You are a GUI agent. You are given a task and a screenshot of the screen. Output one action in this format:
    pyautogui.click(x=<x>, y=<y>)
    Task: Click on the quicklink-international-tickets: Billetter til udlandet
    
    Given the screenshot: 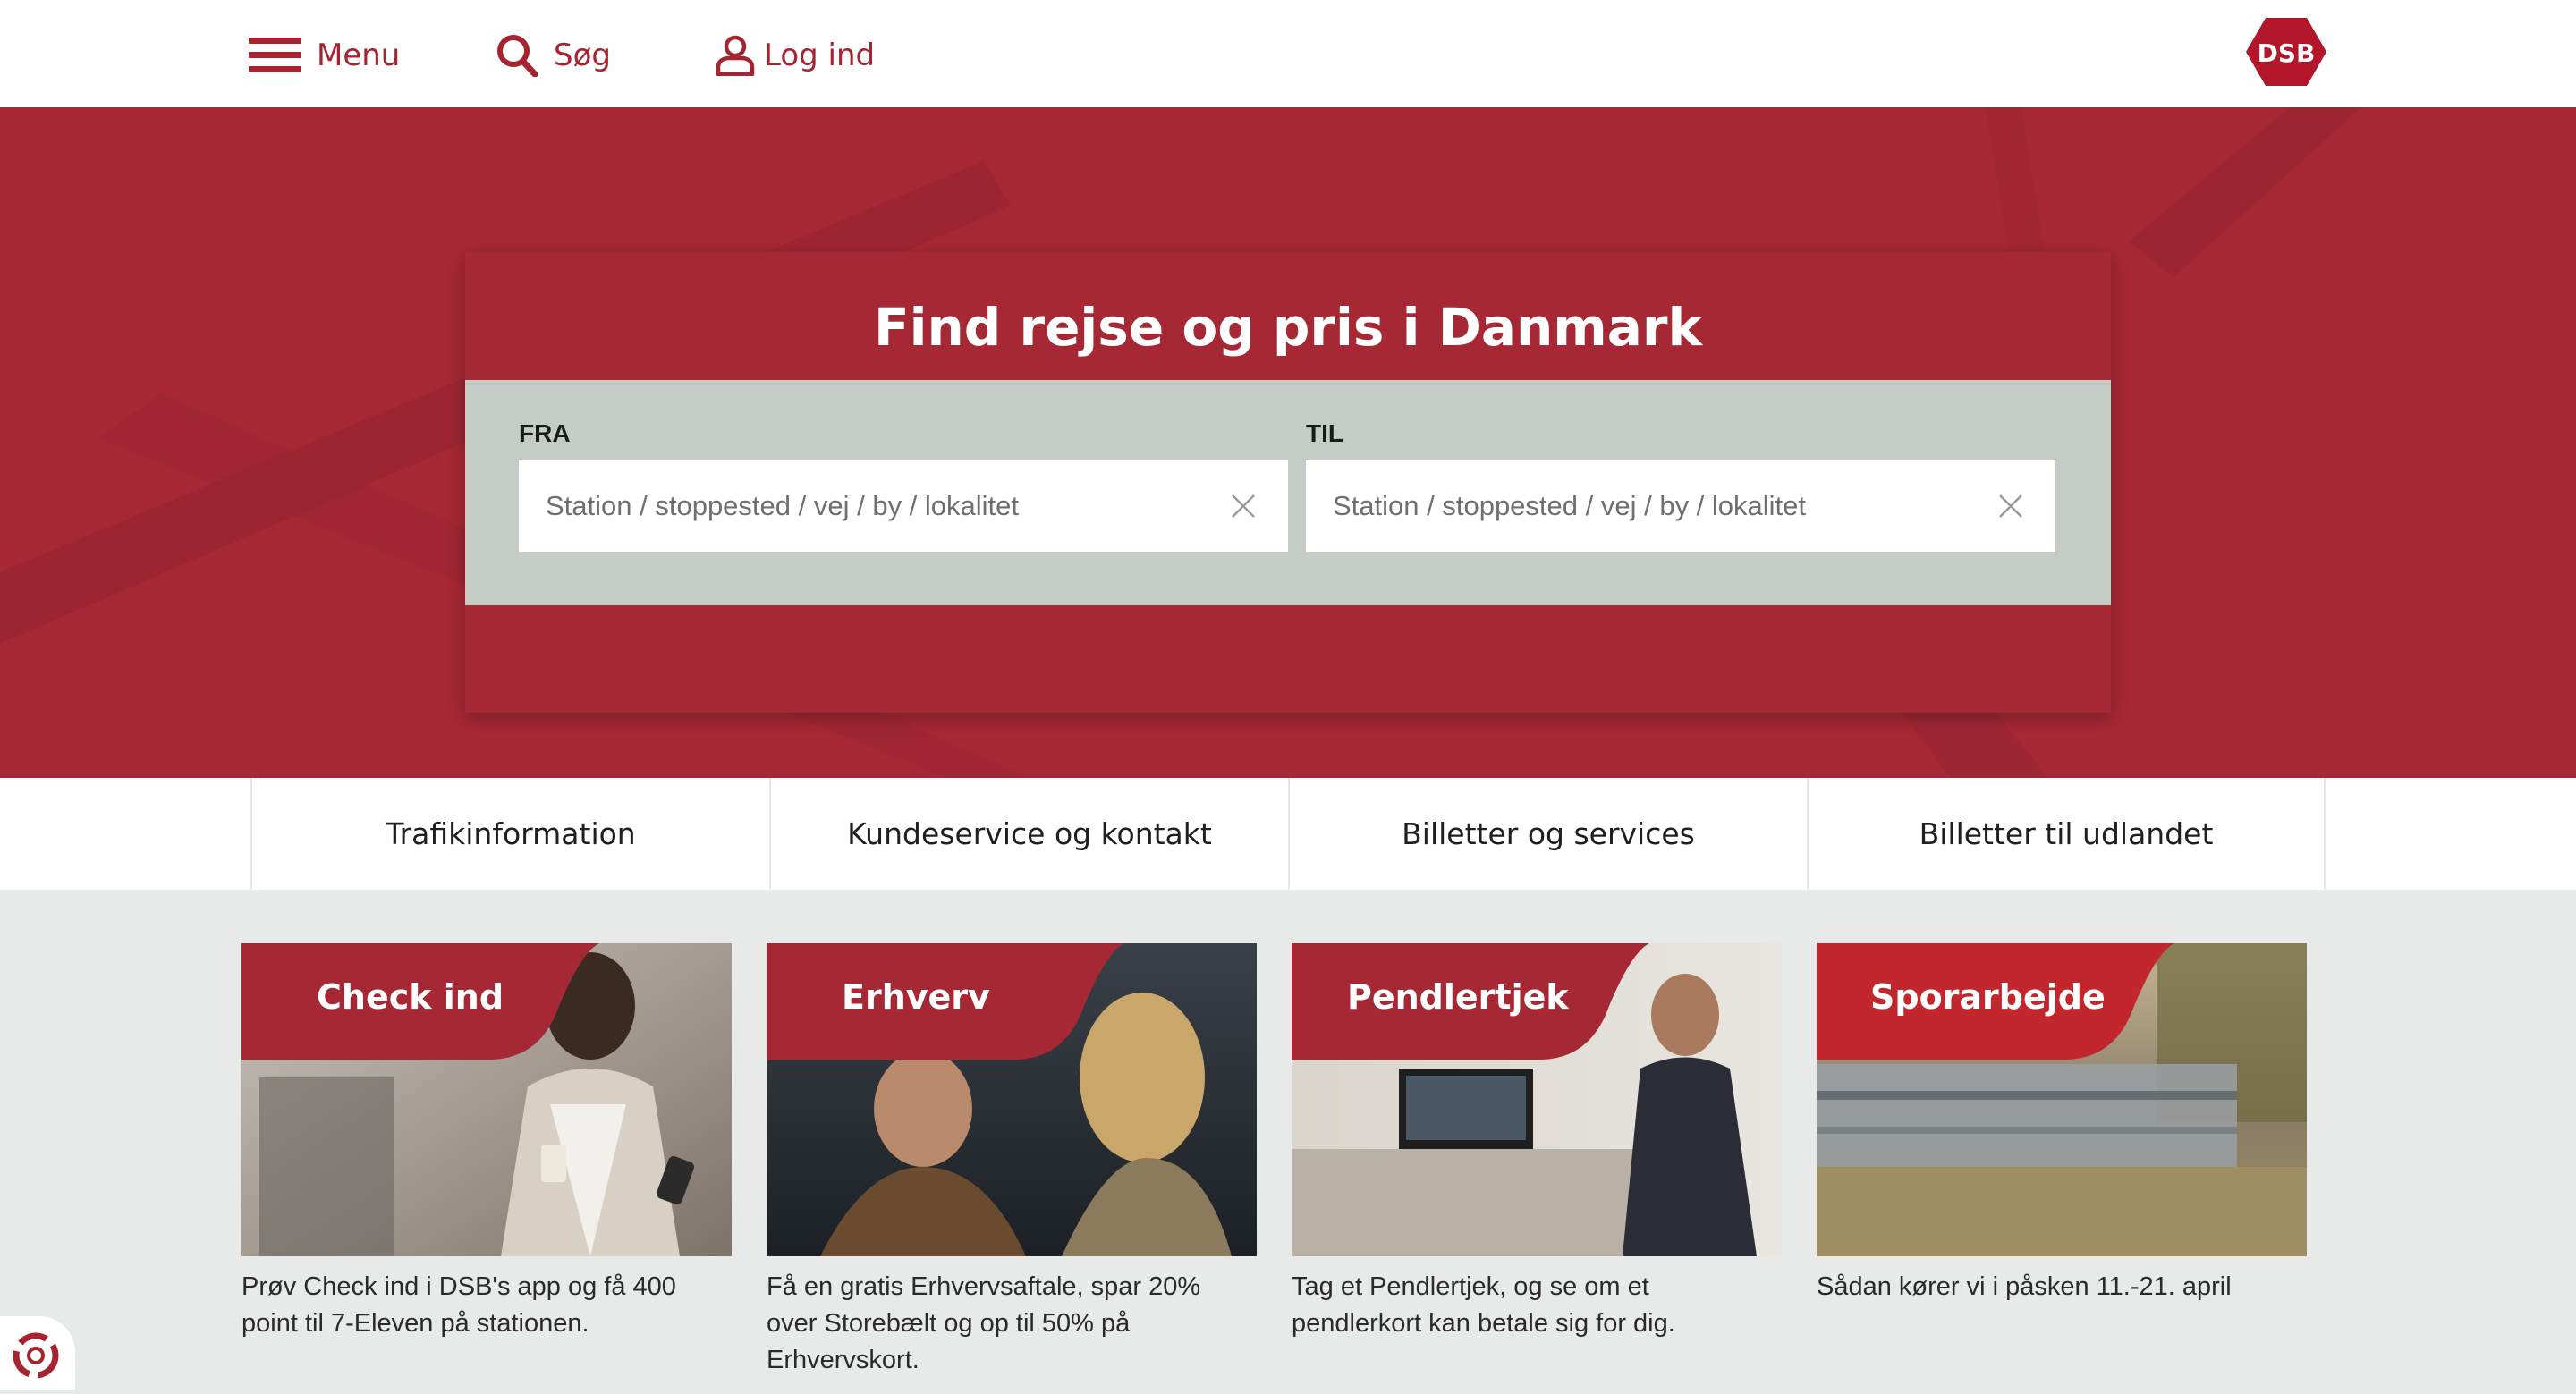 What is the action you would take?
    pyautogui.click(x=2066, y=834)
    